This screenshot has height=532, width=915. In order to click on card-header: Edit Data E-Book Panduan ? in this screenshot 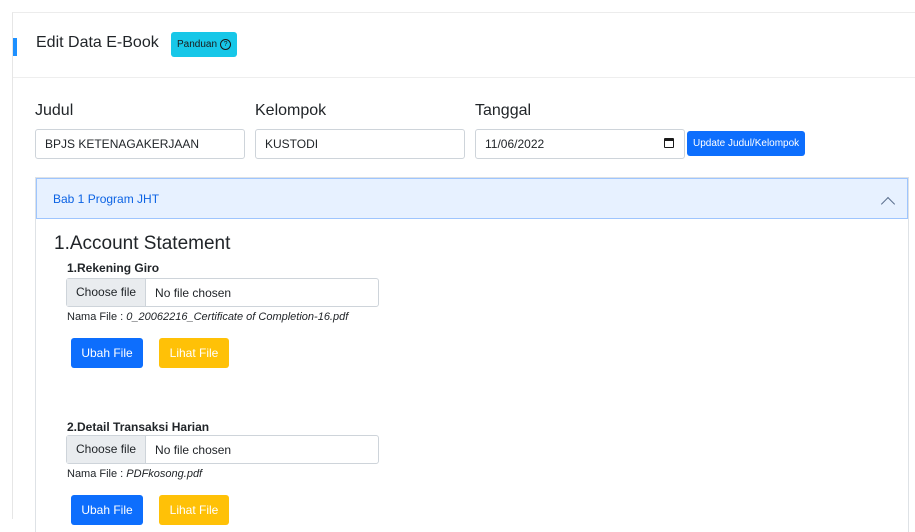, I will do `click(464, 45)`.